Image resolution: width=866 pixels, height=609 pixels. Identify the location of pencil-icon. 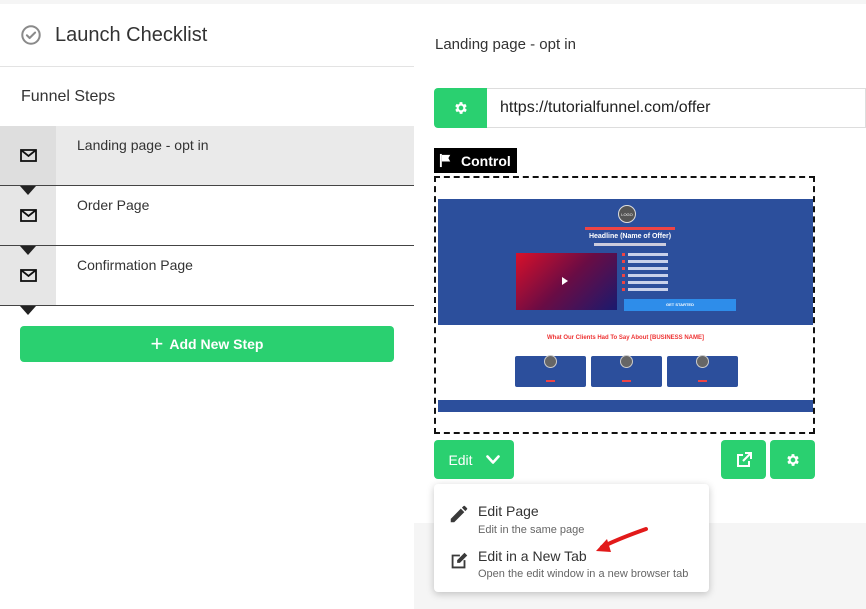
(459, 514).